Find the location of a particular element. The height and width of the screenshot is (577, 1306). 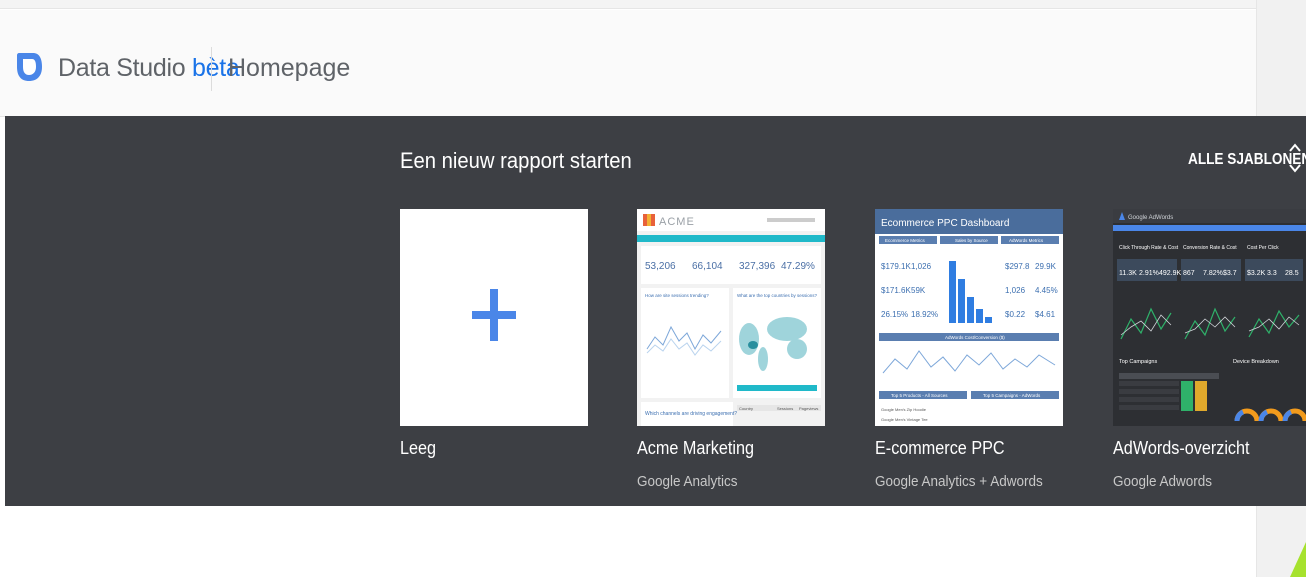

plus-icon is located at coordinates (494, 315).